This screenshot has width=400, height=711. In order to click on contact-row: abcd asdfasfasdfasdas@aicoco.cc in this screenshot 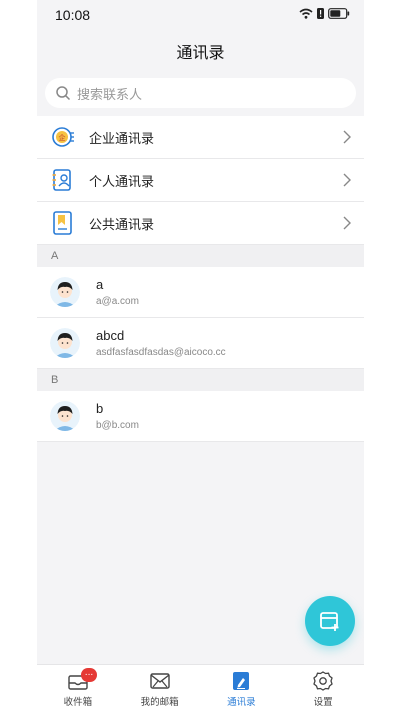, I will do `click(200, 343)`.